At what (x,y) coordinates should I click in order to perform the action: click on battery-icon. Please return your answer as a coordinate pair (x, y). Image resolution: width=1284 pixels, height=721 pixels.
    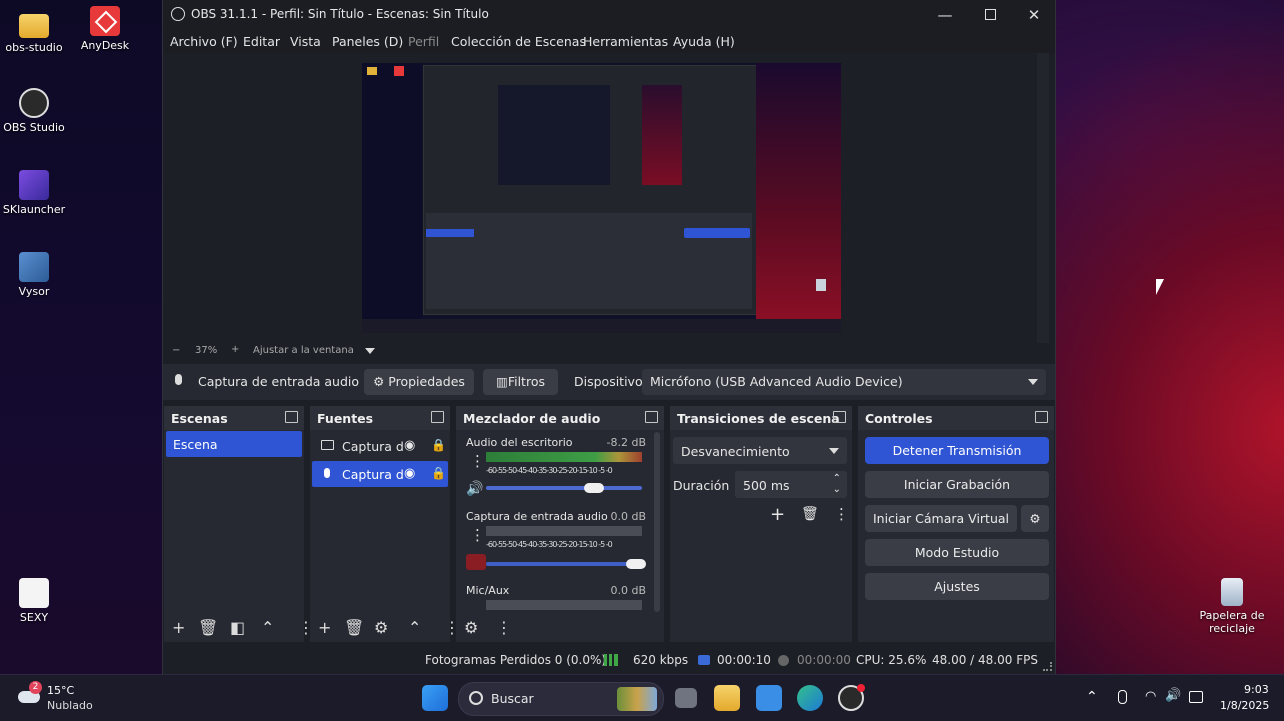
    Looking at the image, I should click on (1196, 697).